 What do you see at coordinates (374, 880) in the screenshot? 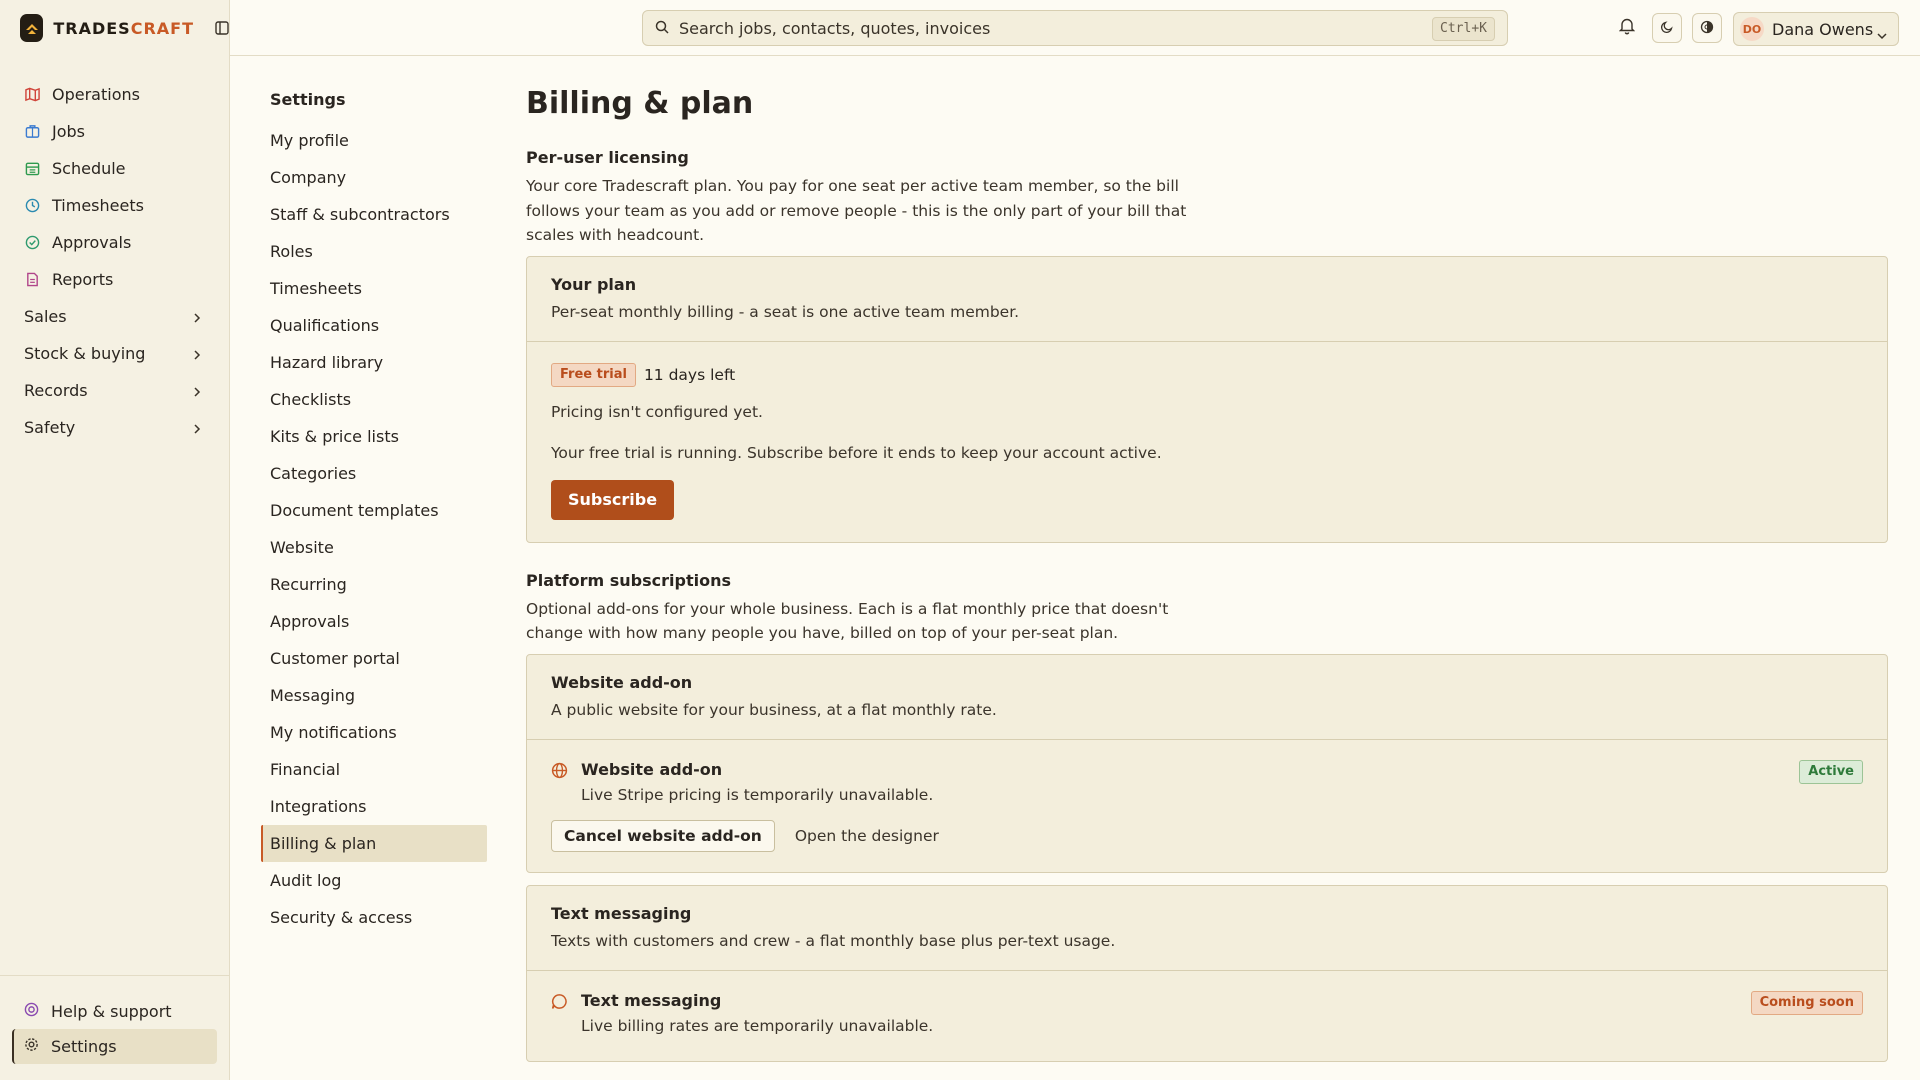
I see `settings-item-audit-log: Audit log` at bounding box center [374, 880].